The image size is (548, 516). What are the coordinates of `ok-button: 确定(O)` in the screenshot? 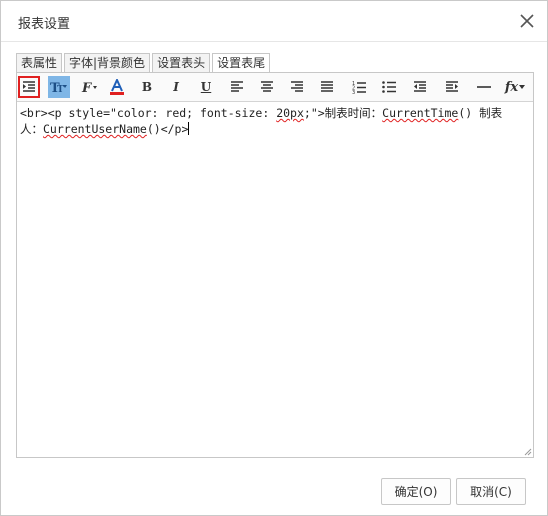 It's located at (416, 491).